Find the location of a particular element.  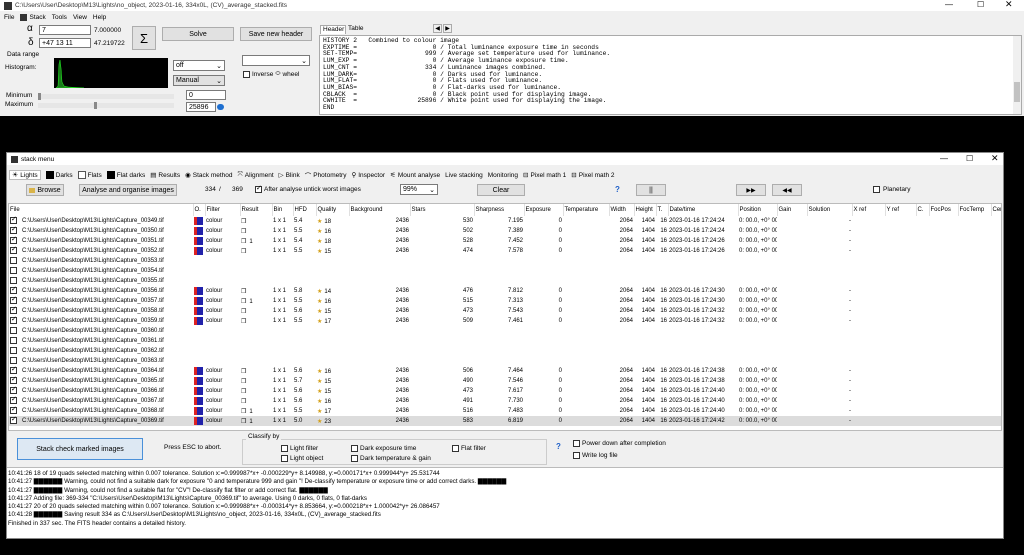

column-header: Exposure is located at coordinates (544, 210).